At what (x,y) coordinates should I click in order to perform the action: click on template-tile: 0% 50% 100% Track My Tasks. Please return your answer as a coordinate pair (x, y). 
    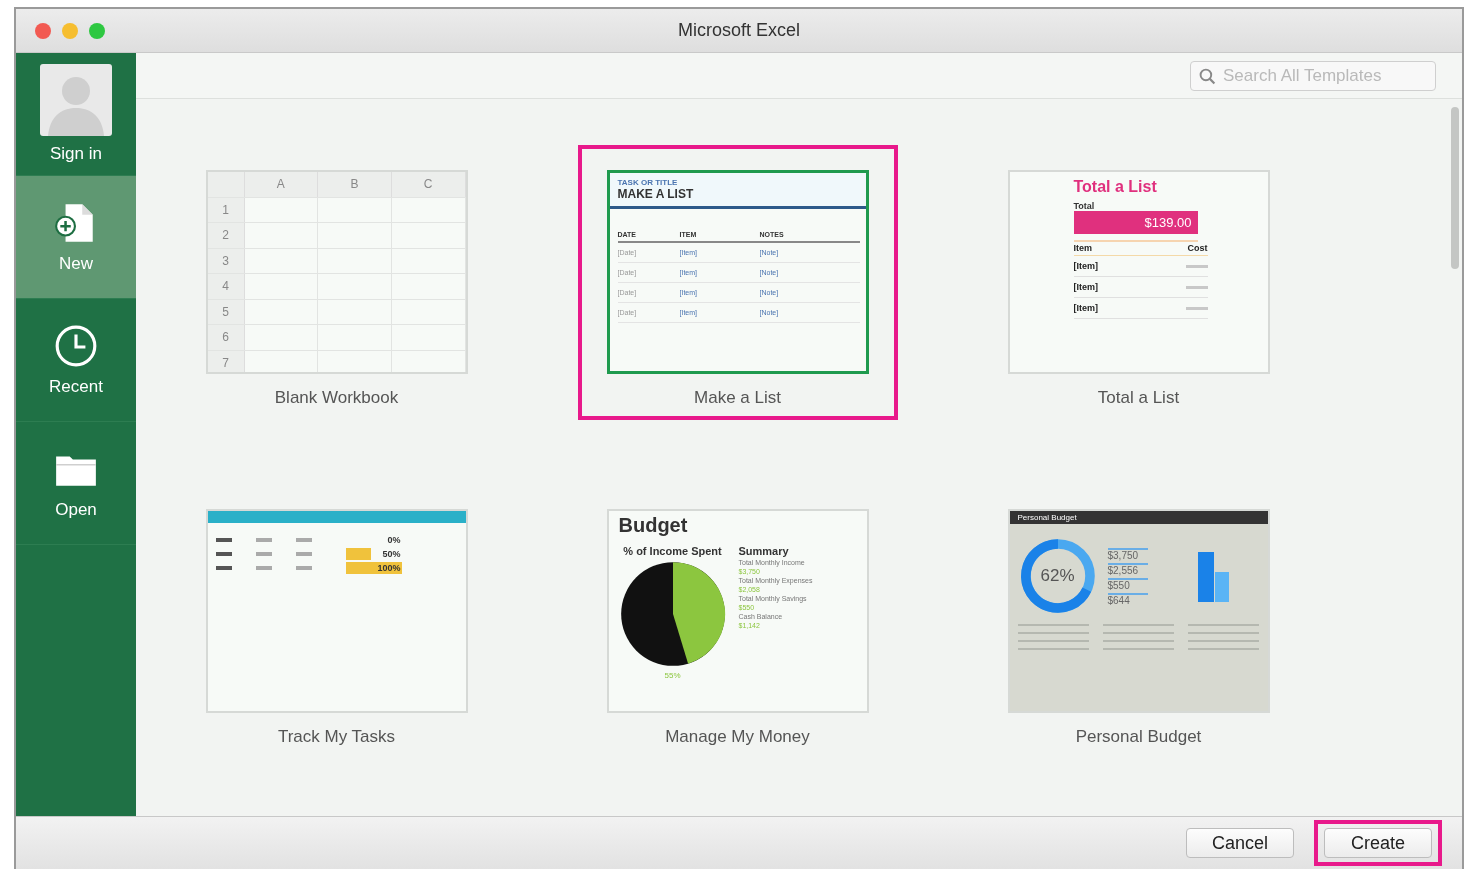
    Looking at the image, I should click on (336, 621).